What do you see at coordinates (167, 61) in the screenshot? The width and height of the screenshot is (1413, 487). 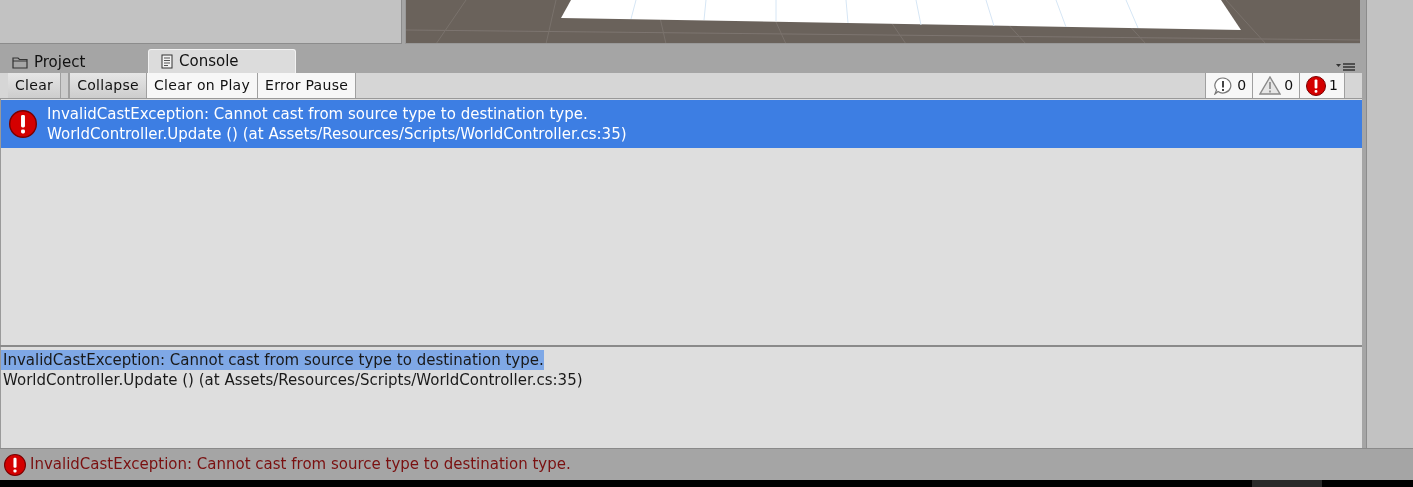 I see `document-icon` at bounding box center [167, 61].